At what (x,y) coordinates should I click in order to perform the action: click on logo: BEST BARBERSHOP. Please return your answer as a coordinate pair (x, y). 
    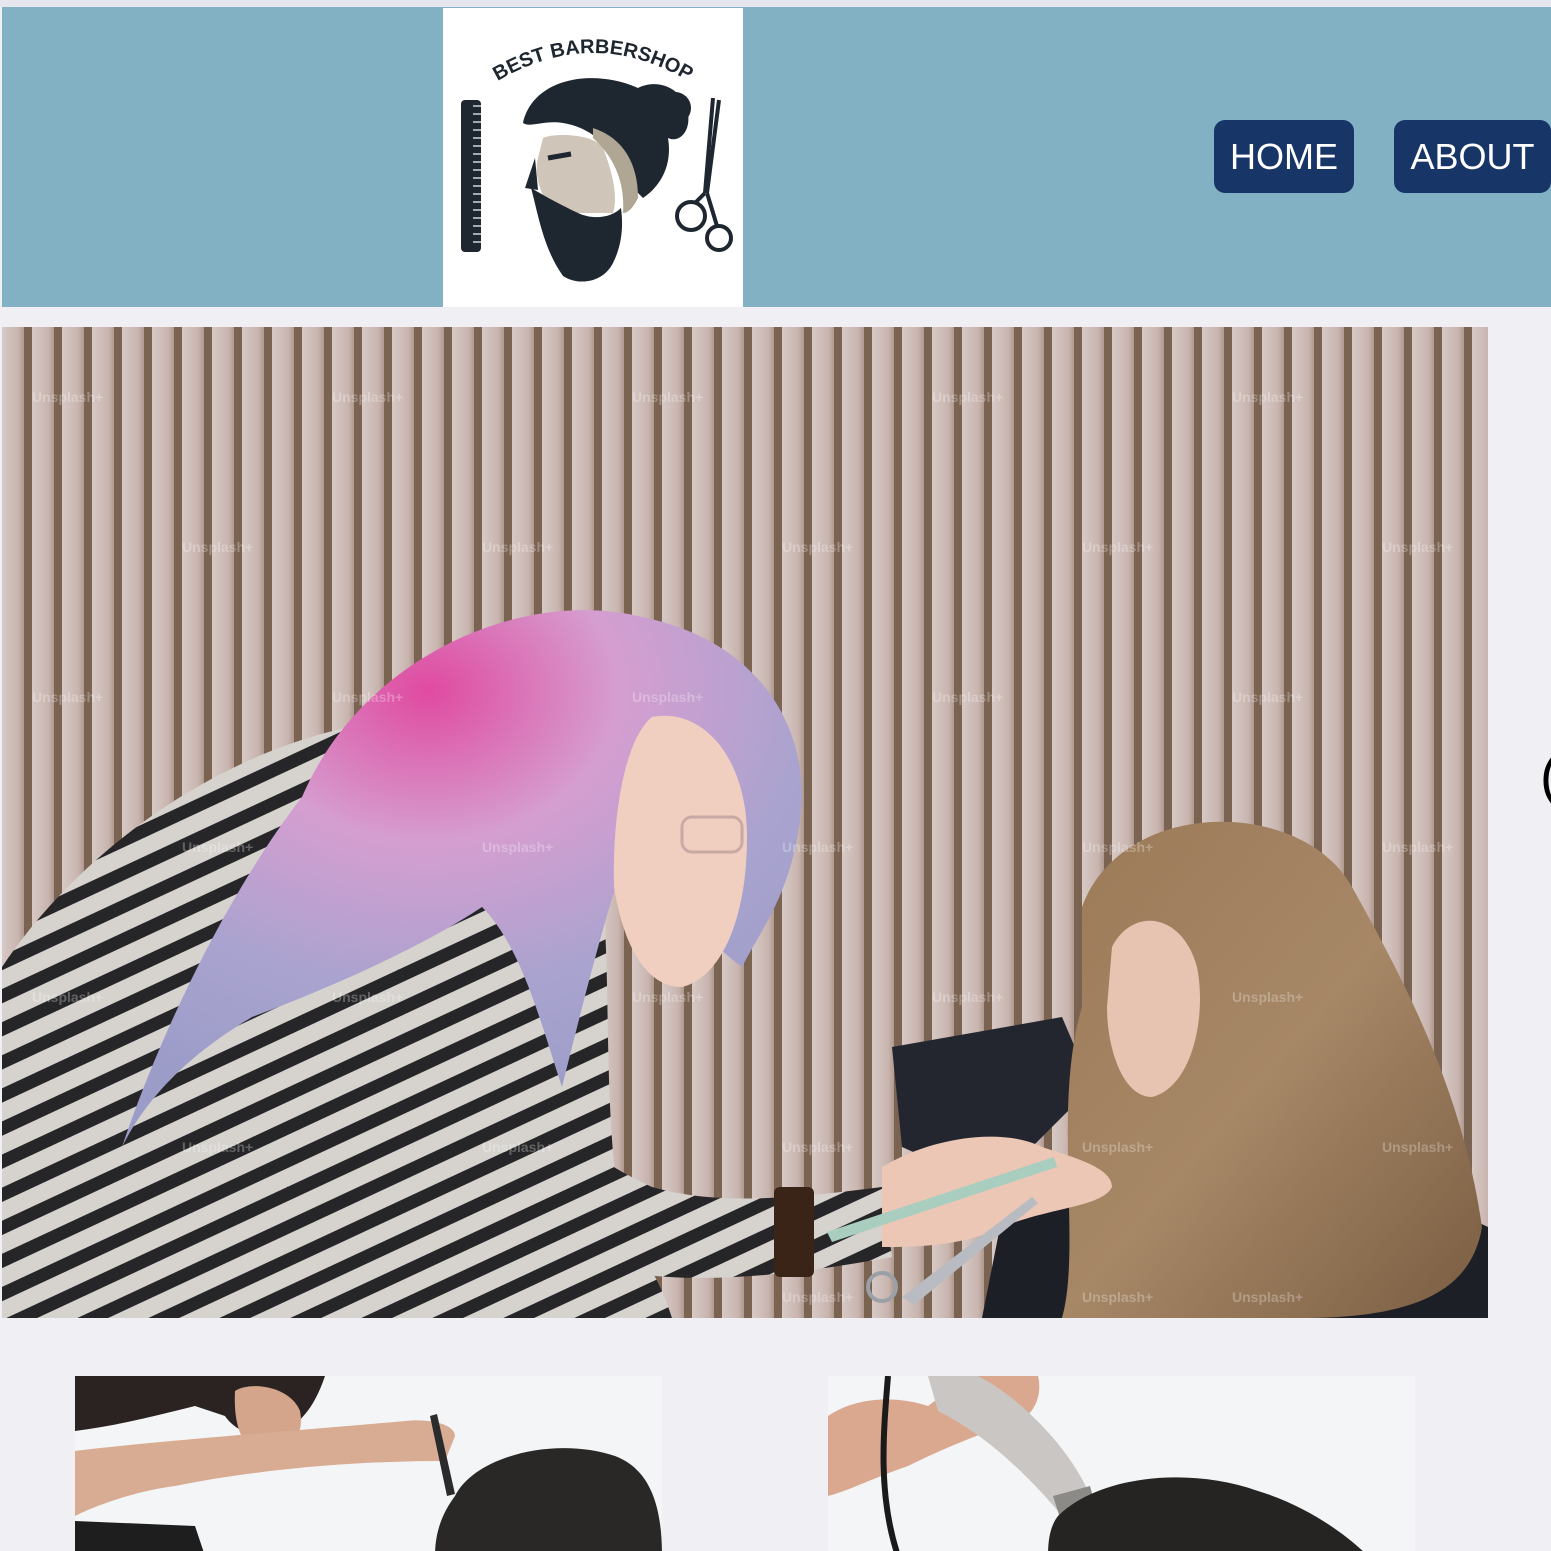
    Looking at the image, I should click on (593, 157).